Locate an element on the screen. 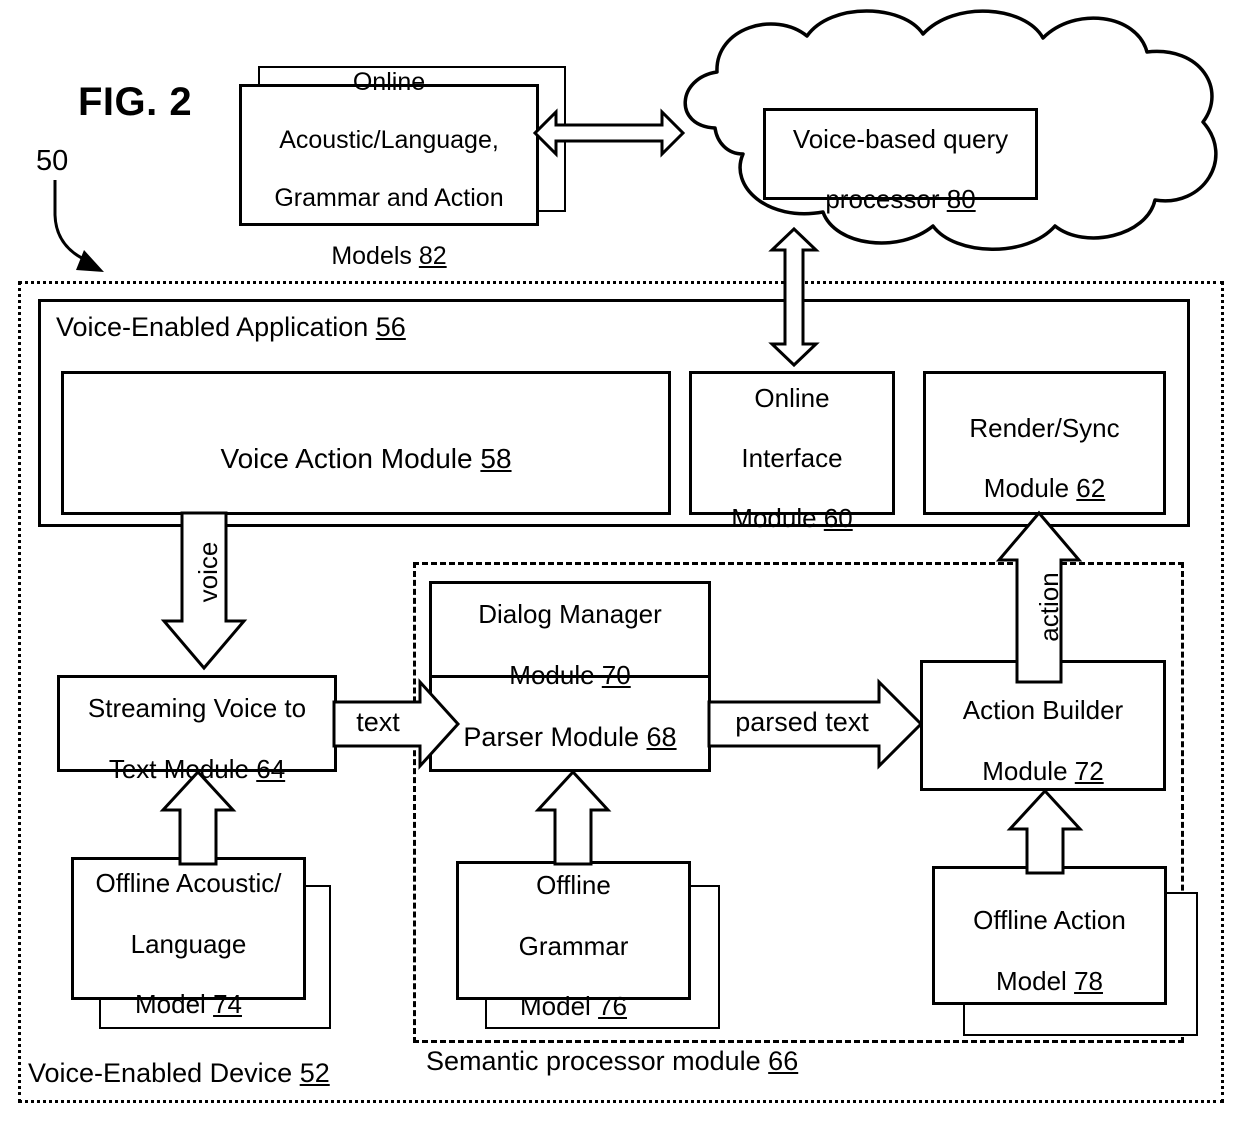  dialog-manager-module-text: Dialog Manager Module 70 is located at coordinates (570, 644).